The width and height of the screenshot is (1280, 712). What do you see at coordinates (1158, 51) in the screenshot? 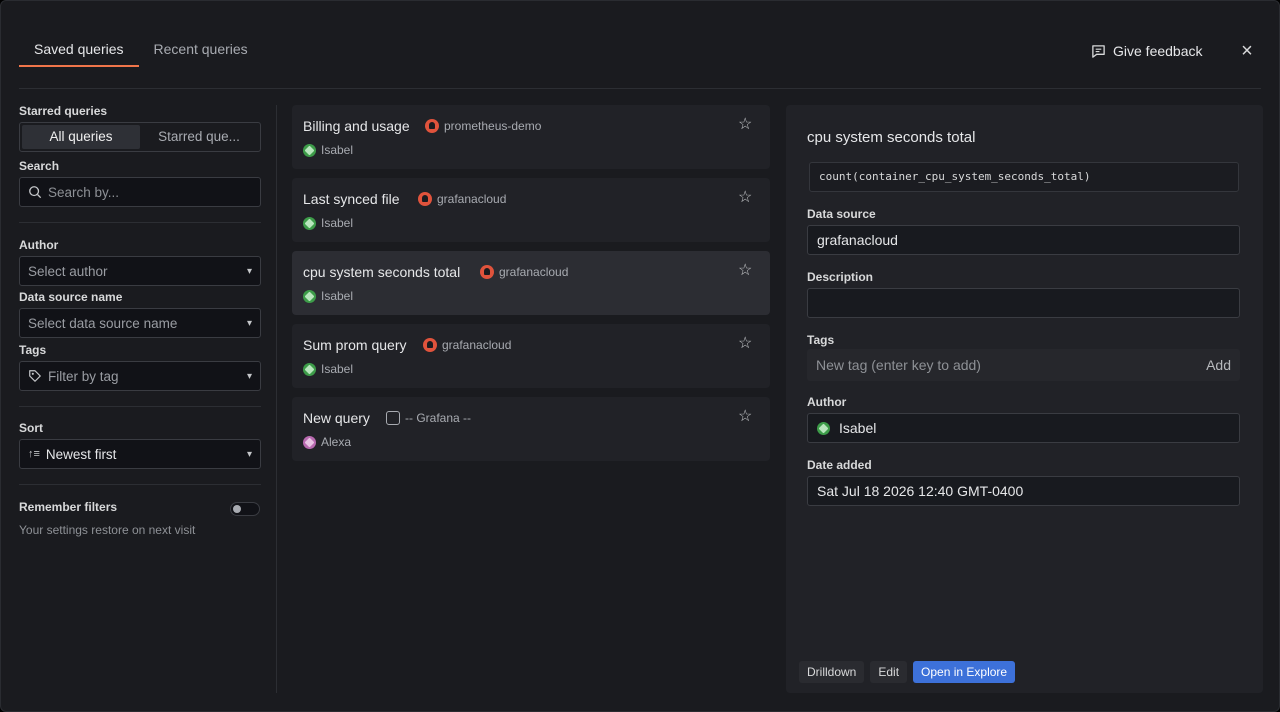
I see `give-feedback-label: Give feedback` at bounding box center [1158, 51].